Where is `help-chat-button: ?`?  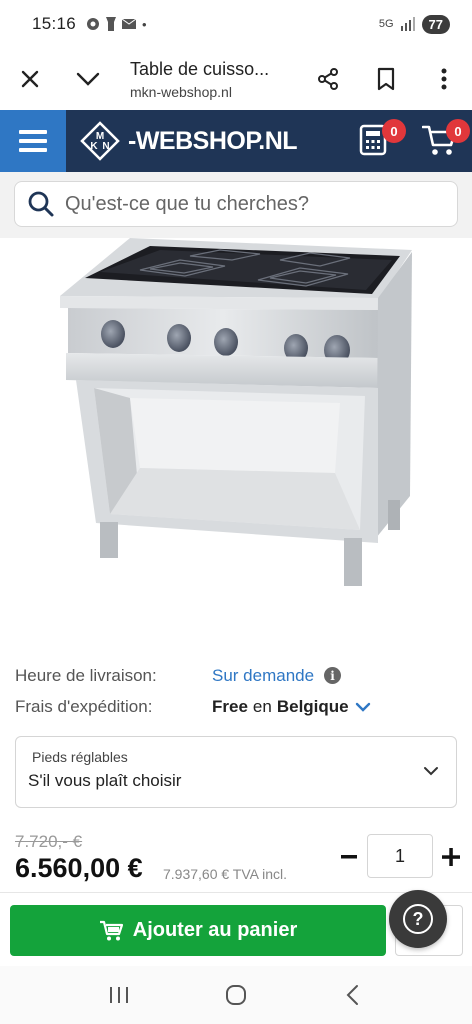 help-chat-button: ? is located at coordinates (418, 919).